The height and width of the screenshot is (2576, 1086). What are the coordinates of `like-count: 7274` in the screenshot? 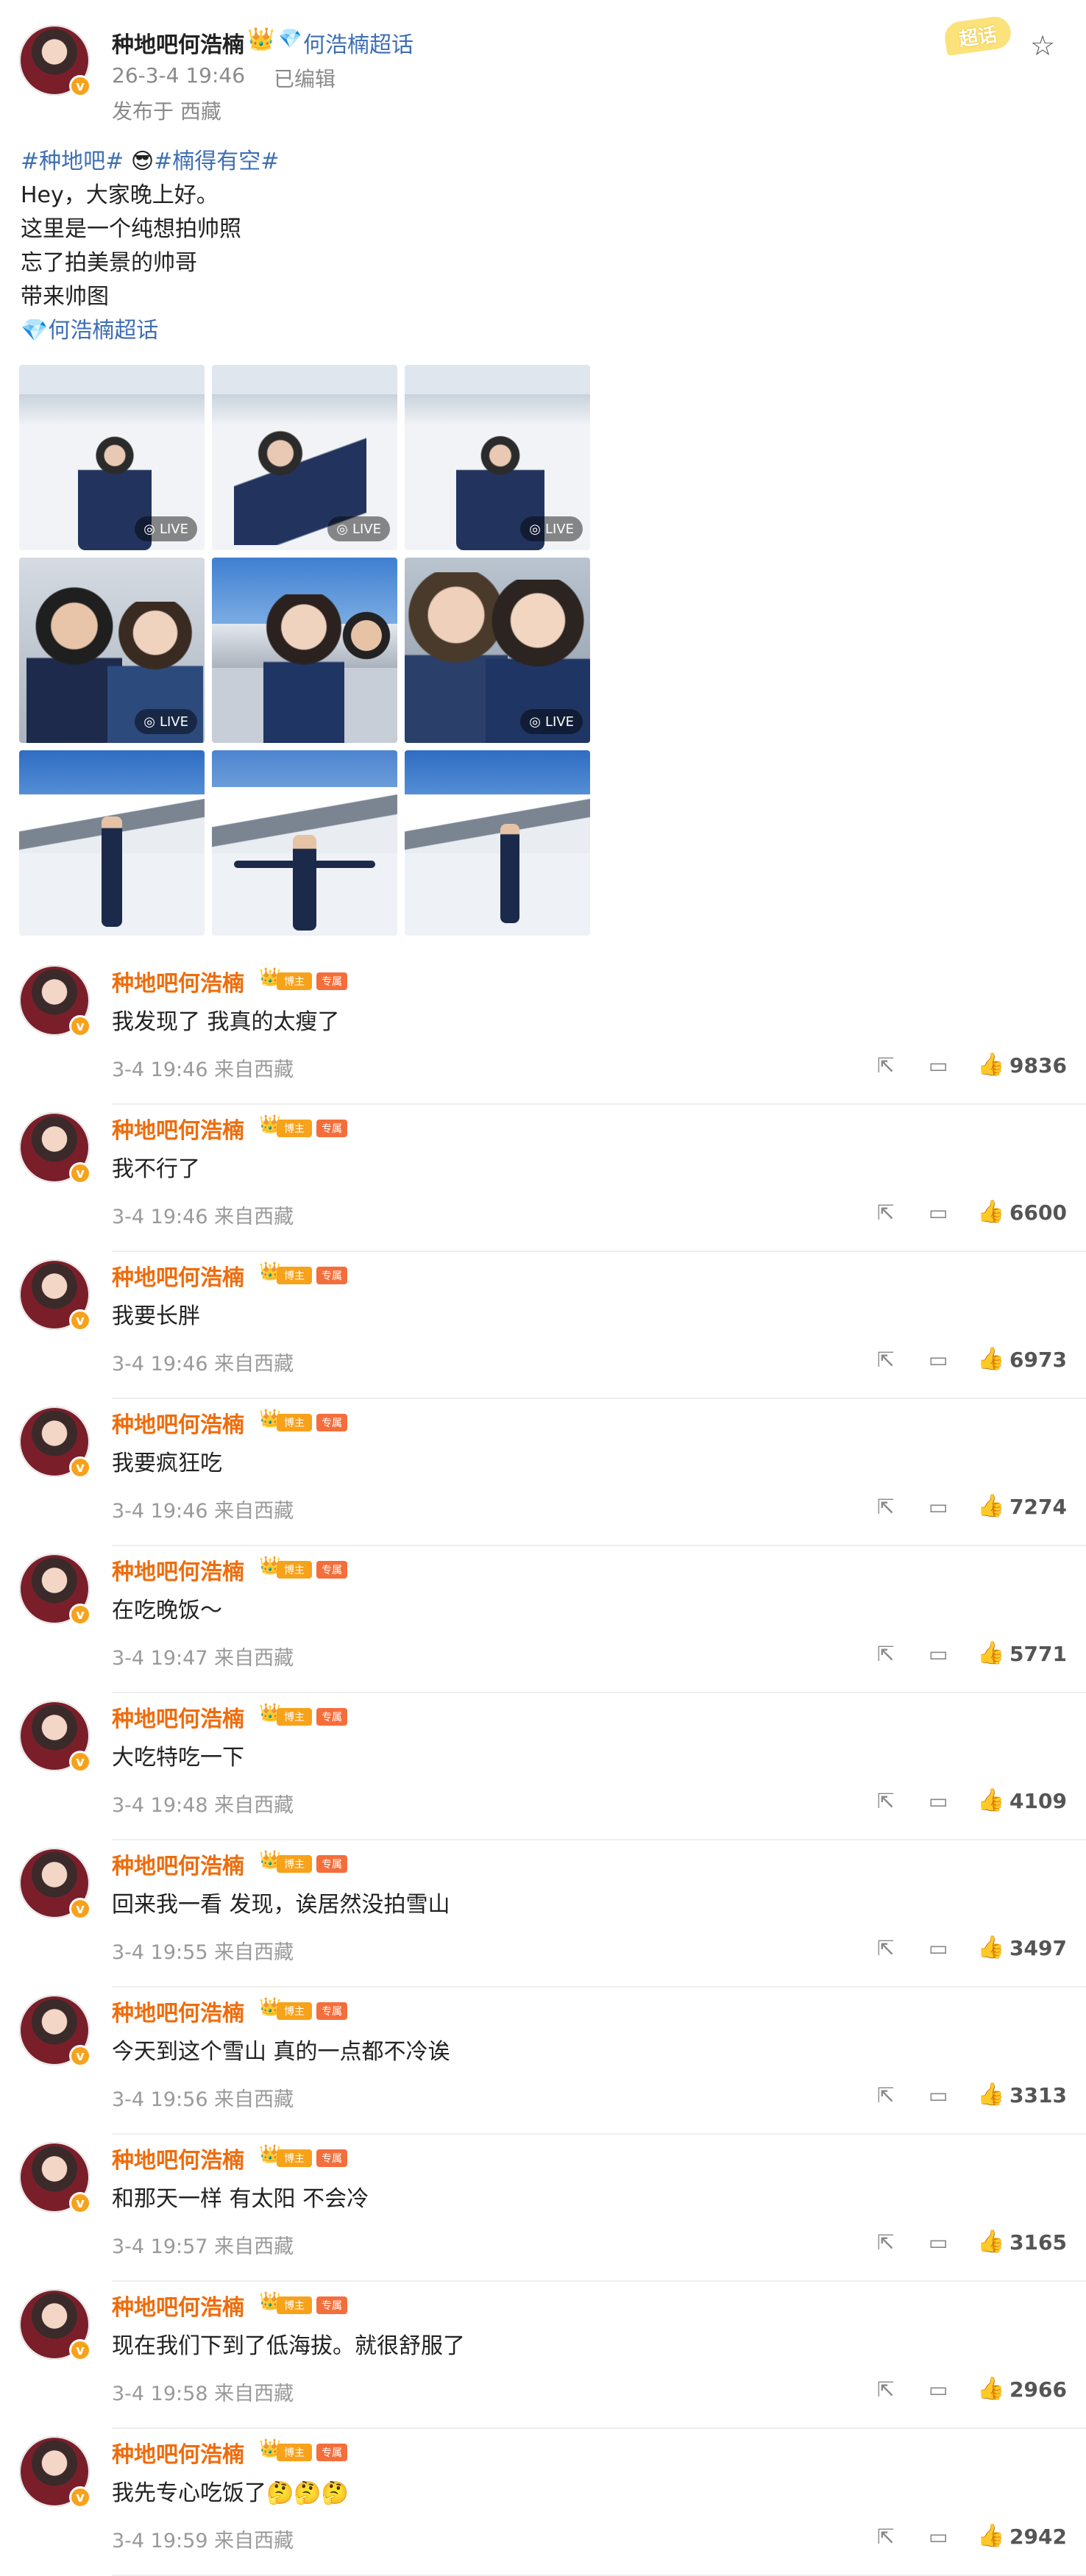 It's located at (1038, 1507).